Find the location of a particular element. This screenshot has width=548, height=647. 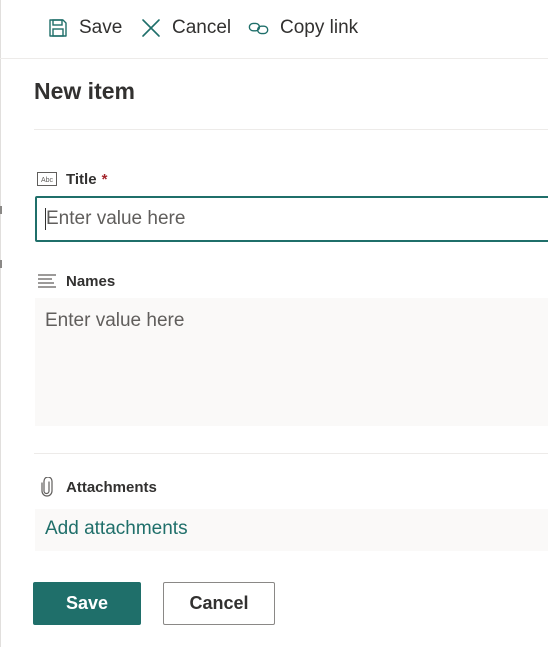

multiline-text-icon is located at coordinates (47, 281).